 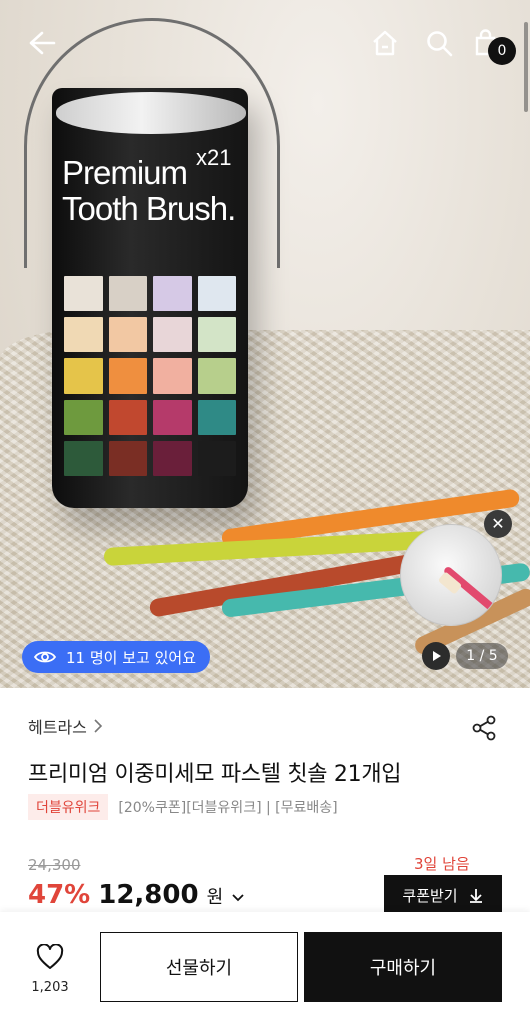 What do you see at coordinates (228, 808) in the screenshot?
I see `promo-tag-text: [20%쿠폰][더블유위크] | [무료배송]` at bounding box center [228, 808].